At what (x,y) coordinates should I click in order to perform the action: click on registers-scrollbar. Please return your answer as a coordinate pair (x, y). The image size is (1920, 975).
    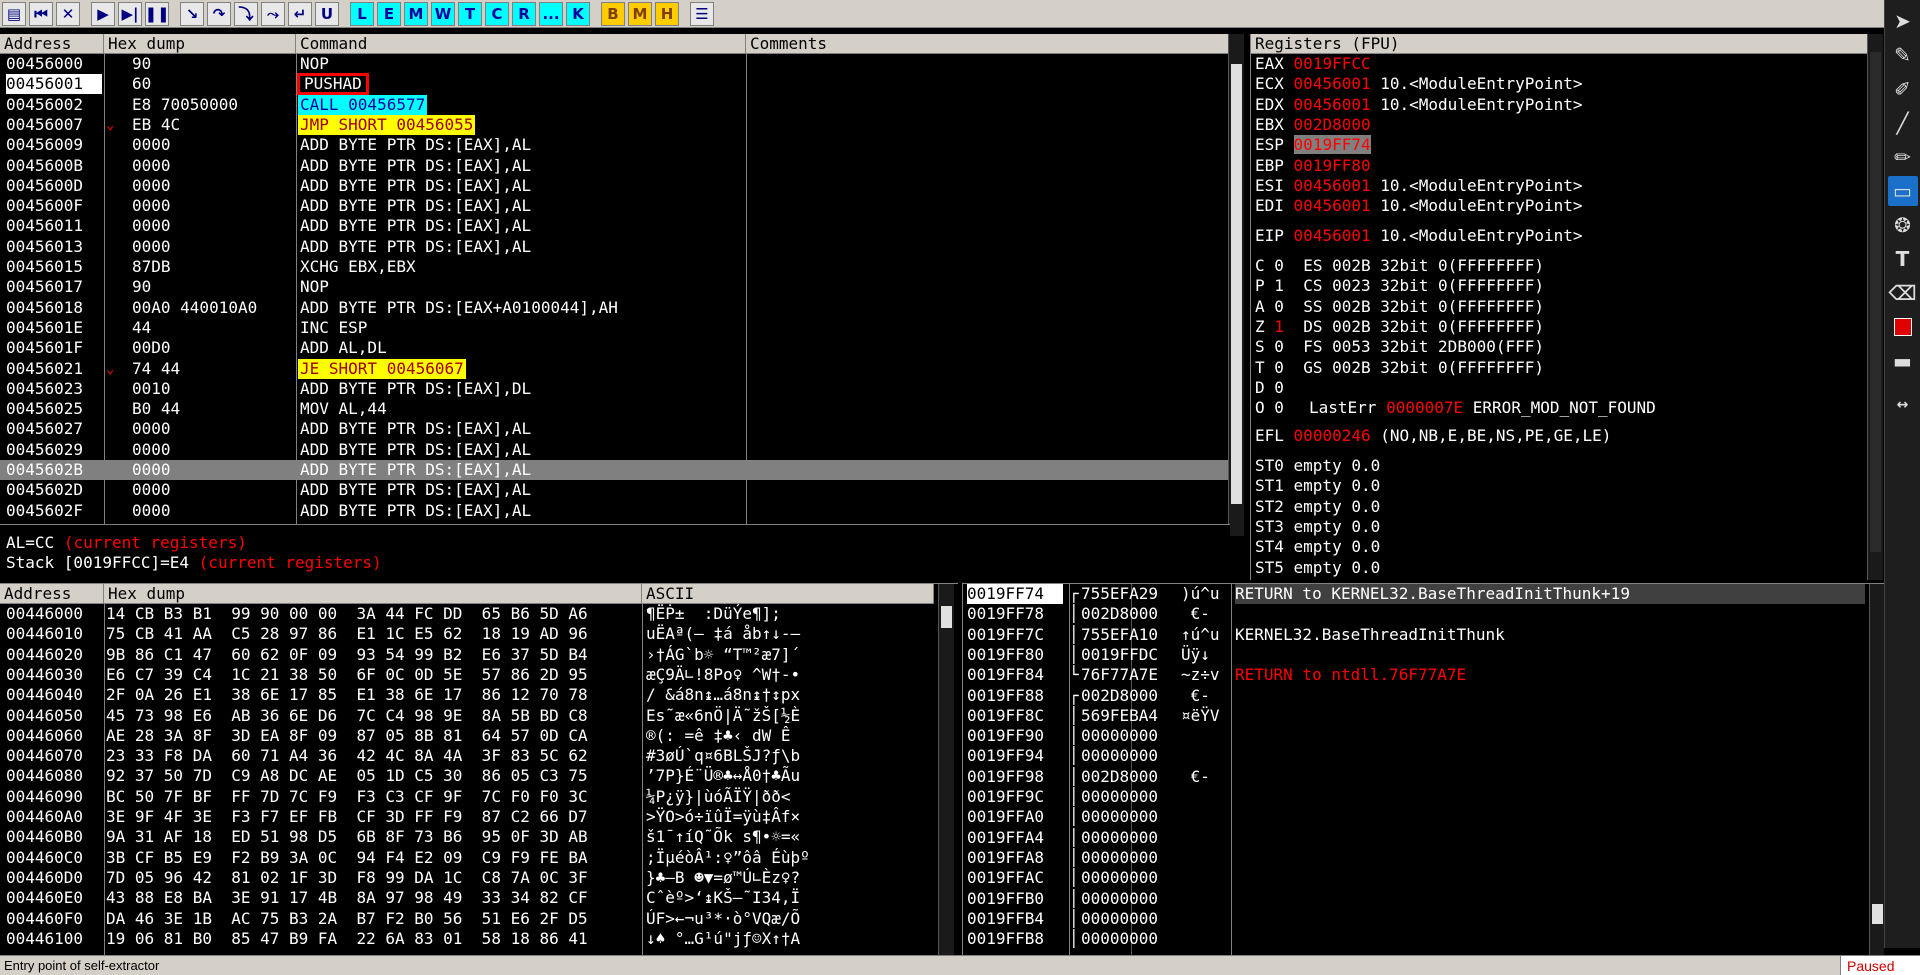
    Looking at the image, I should click on (1875, 307).